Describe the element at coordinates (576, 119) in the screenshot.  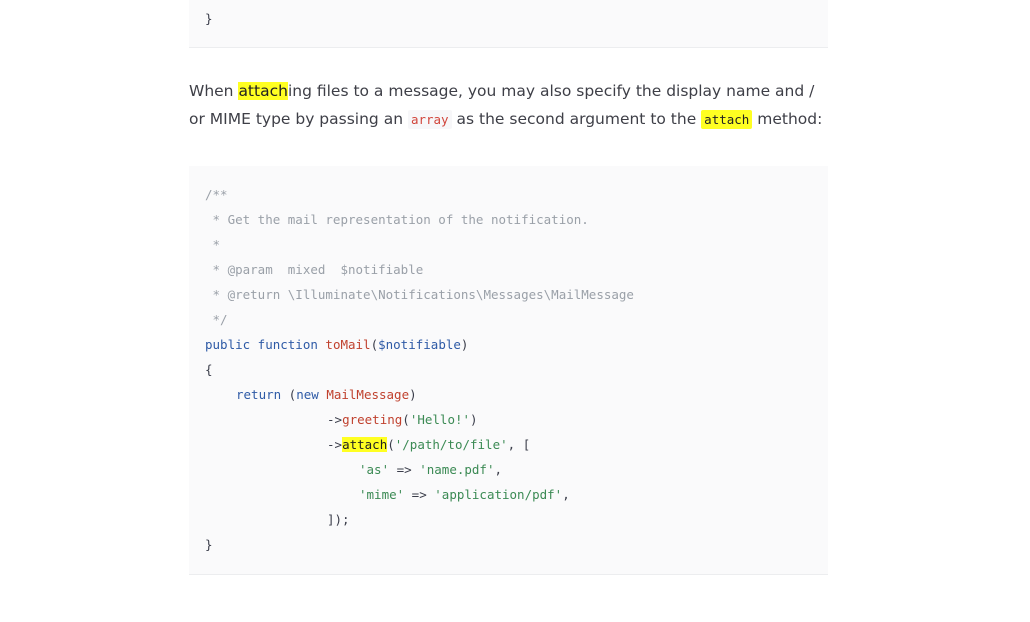
I see `text: as the second argument to the` at that location.